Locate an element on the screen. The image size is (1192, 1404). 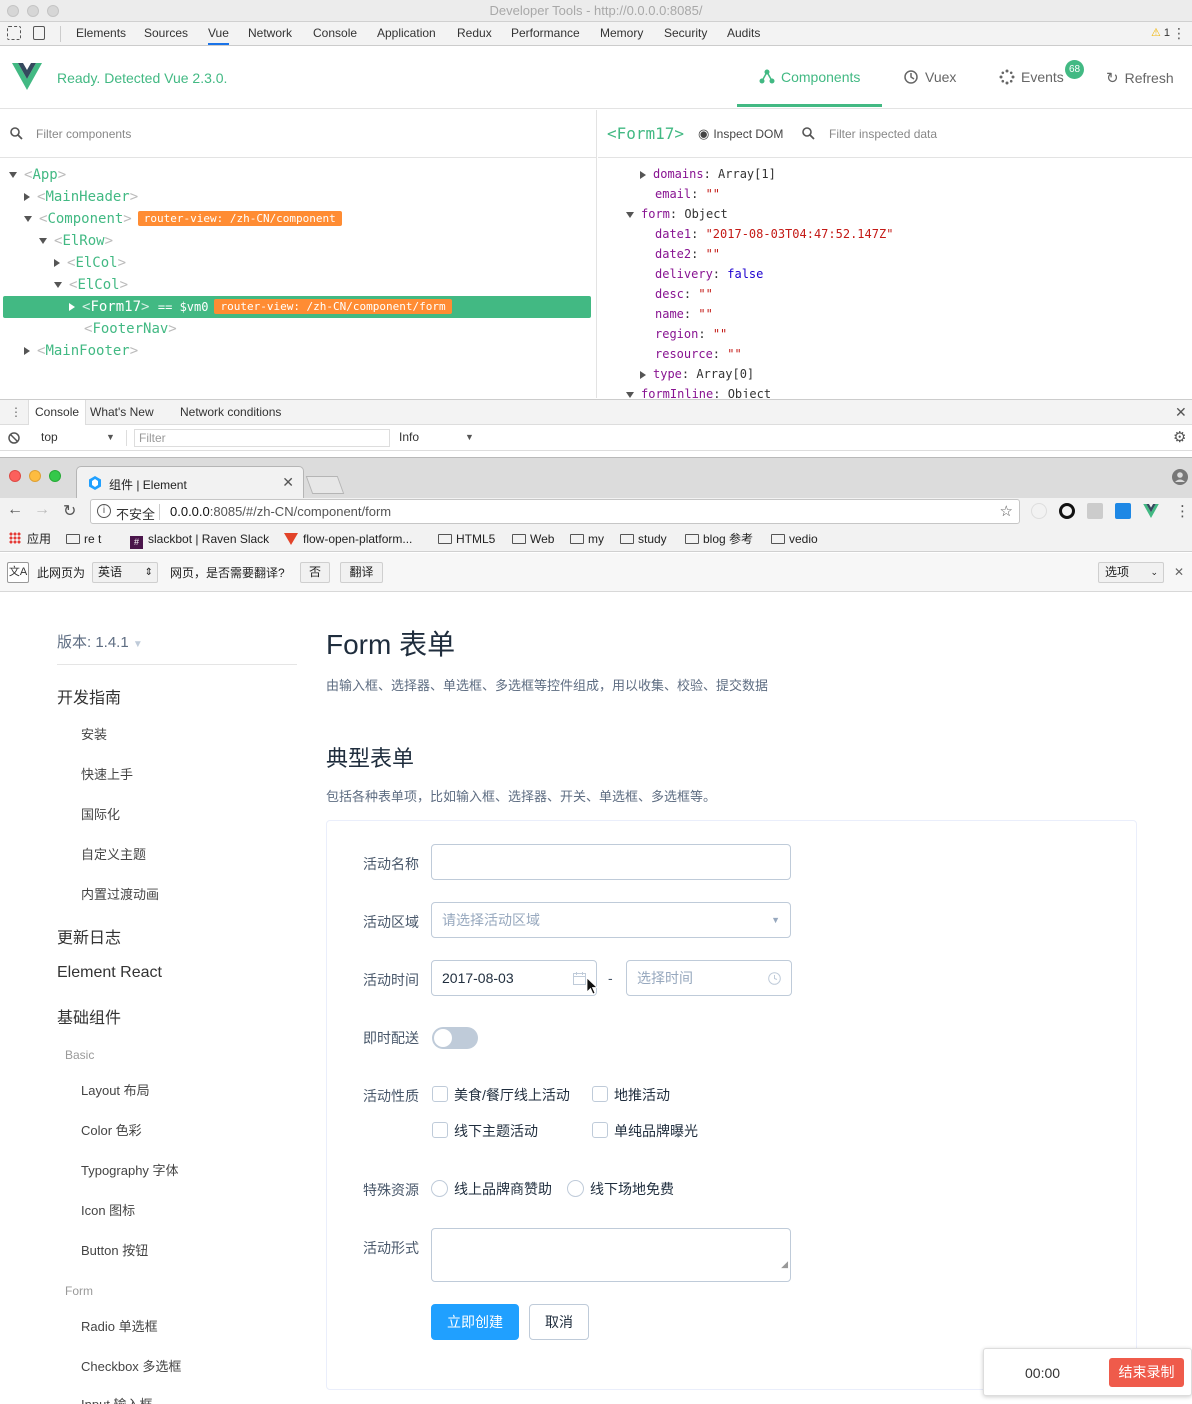
tree-node-mainfooter: <MainFooter> is located at coordinates (81, 351).